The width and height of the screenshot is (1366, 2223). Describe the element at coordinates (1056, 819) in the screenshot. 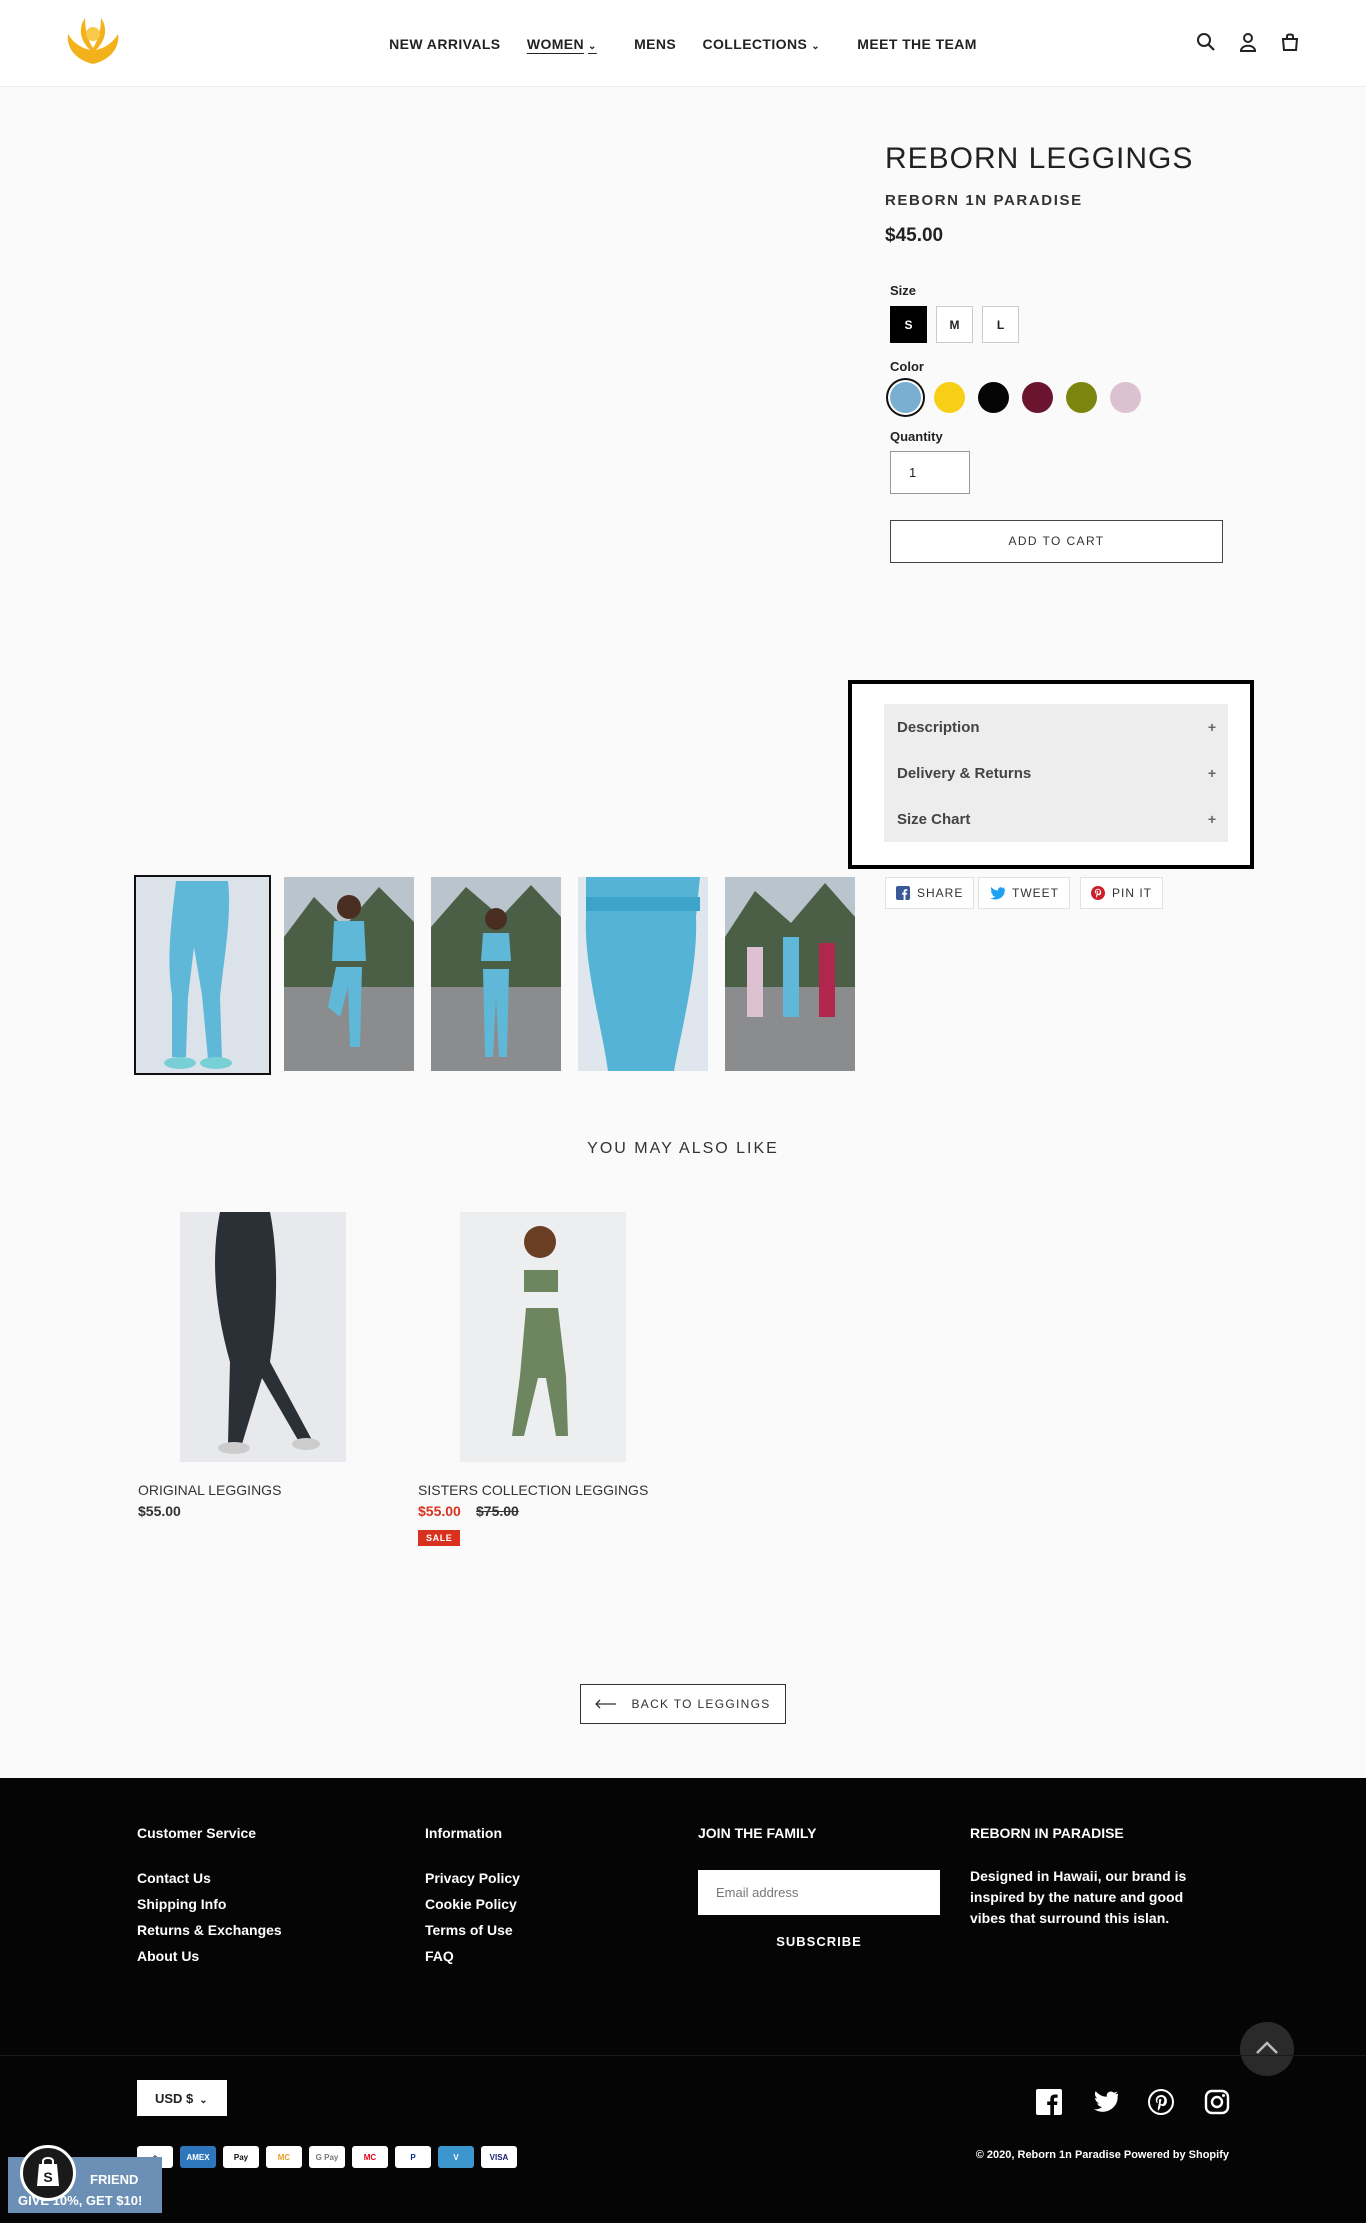

I see `accordion-size-chart: Size Chart +` at that location.